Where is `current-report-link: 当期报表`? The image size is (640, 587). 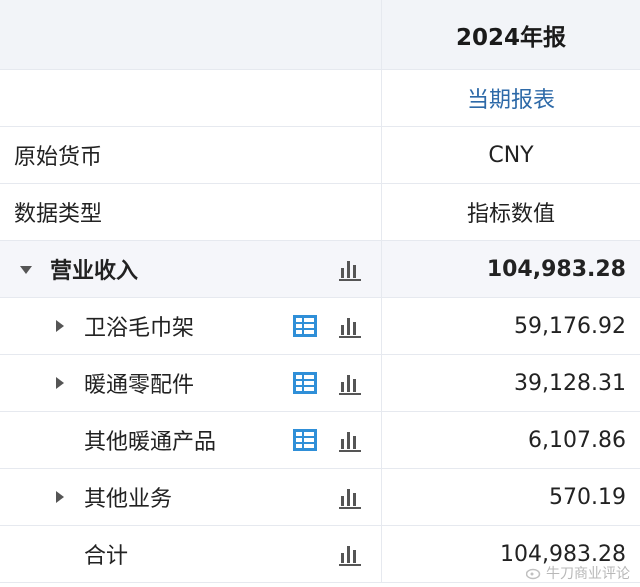 current-report-link: 当期报表 is located at coordinates (511, 98).